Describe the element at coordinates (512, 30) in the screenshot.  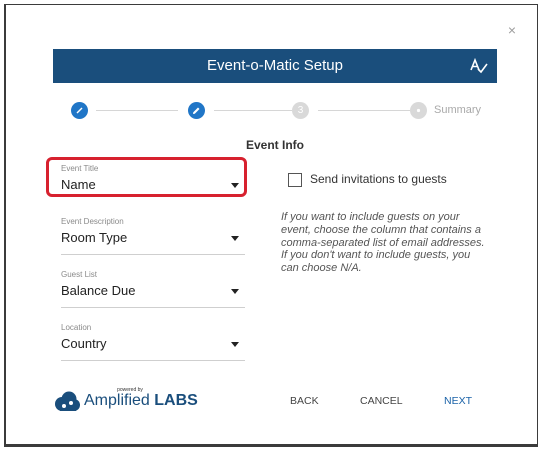
I see `close-icon: ×` at that location.